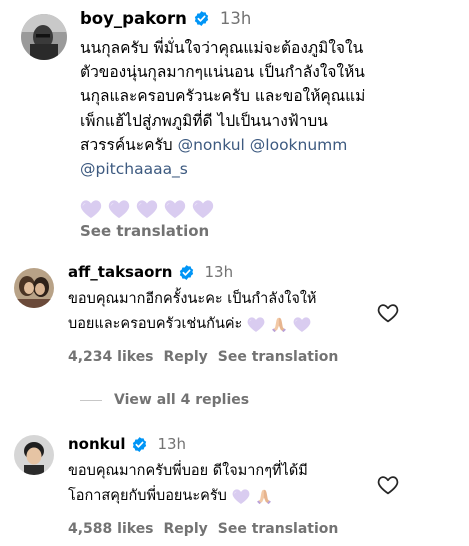 This screenshot has height=546, width=469. Describe the element at coordinates (222, 72) in the screenshot. I see `comment-text-line: ตัวของนุ่นกุลมากๆแน่นอน เป็นกำลังใจให้น` at that location.